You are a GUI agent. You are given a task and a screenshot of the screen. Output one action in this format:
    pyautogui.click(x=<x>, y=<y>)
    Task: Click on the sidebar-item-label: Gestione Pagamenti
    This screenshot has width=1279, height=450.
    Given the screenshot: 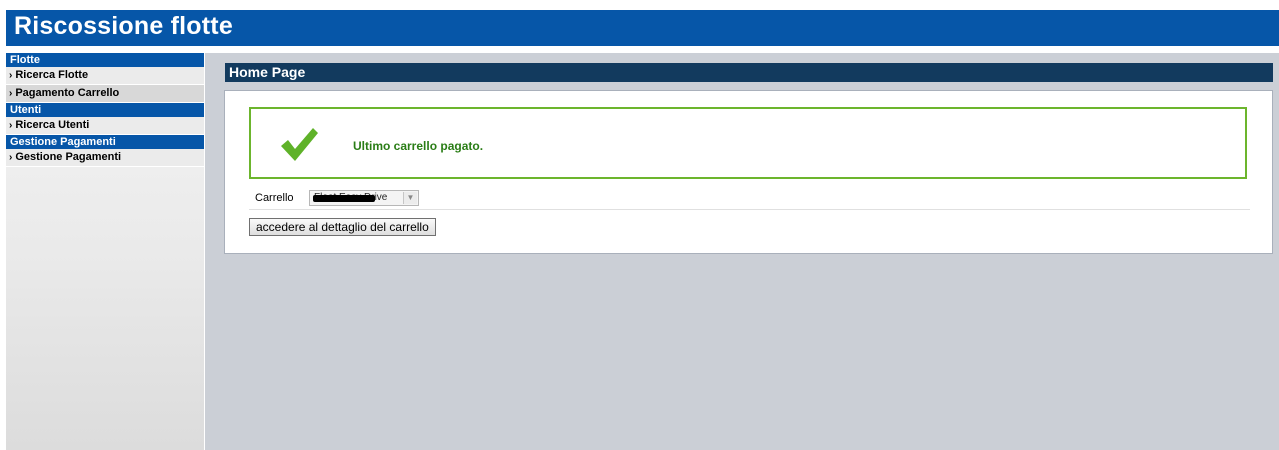 What is the action you would take?
    pyautogui.click(x=68, y=157)
    